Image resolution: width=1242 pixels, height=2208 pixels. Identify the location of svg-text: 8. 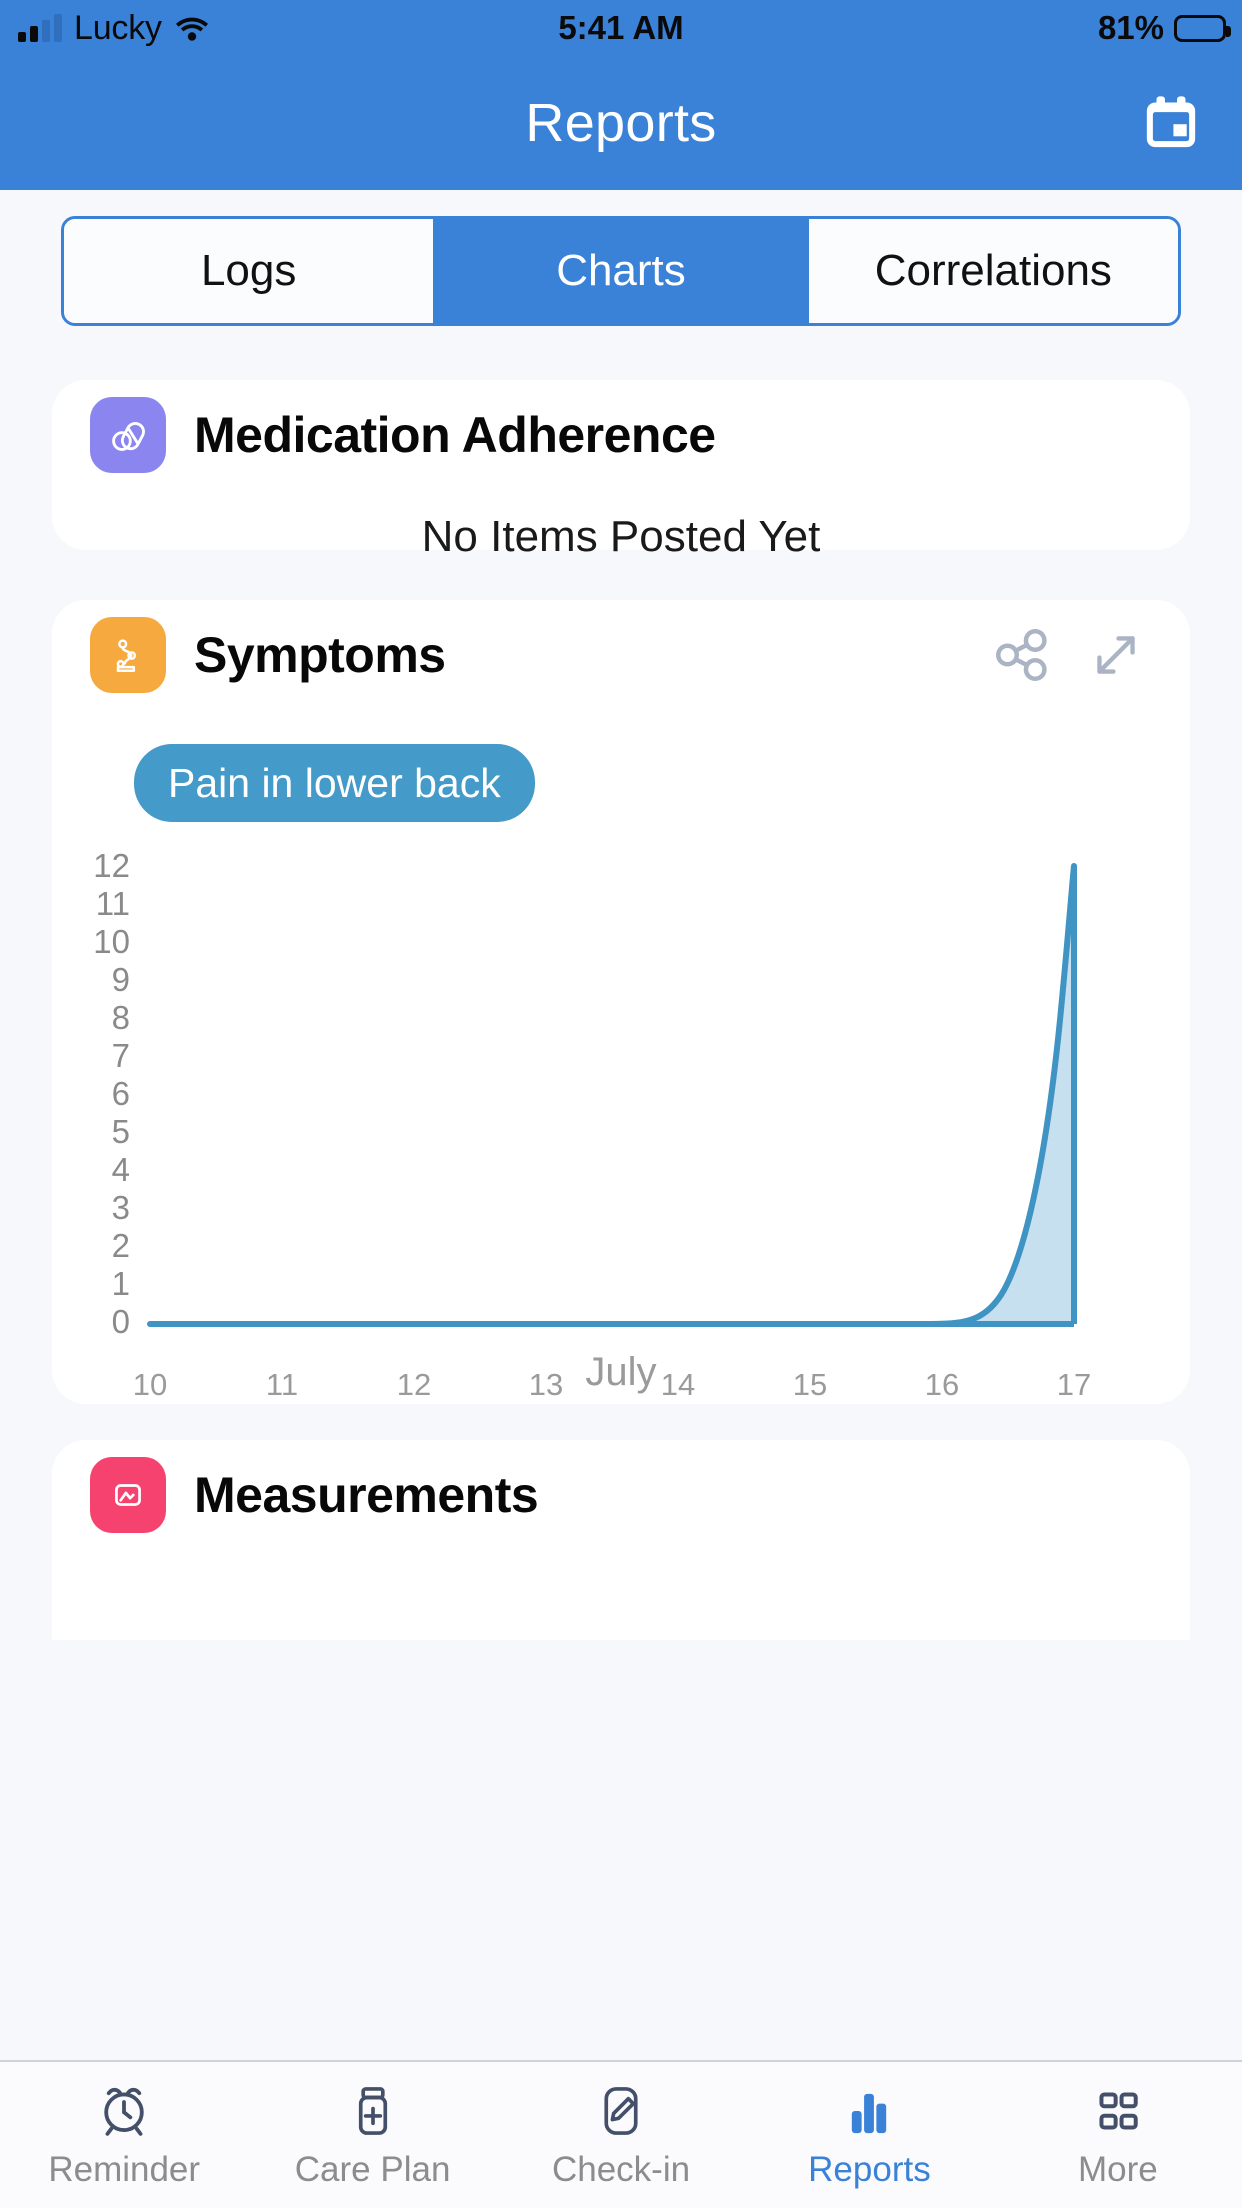
(121, 1017).